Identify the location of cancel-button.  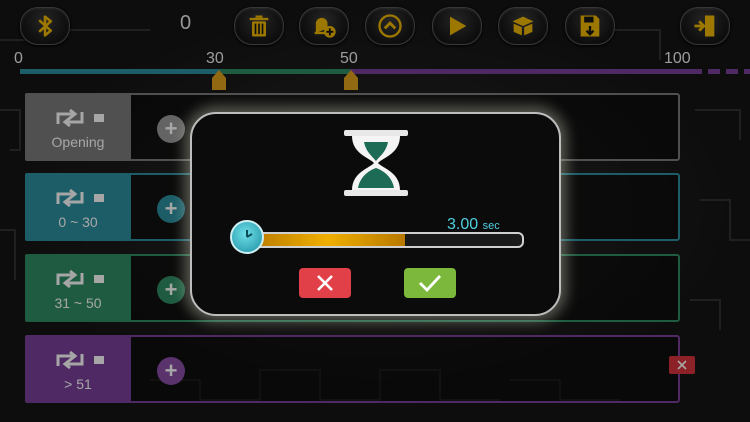
(325, 283).